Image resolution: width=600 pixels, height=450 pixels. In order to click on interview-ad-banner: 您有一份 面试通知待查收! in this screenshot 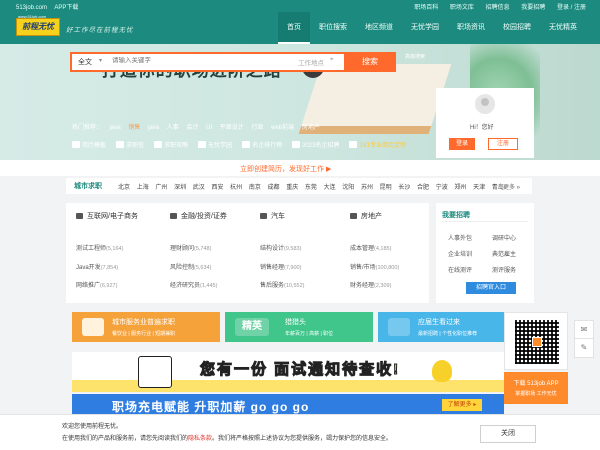, I will do `click(288, 372)`.